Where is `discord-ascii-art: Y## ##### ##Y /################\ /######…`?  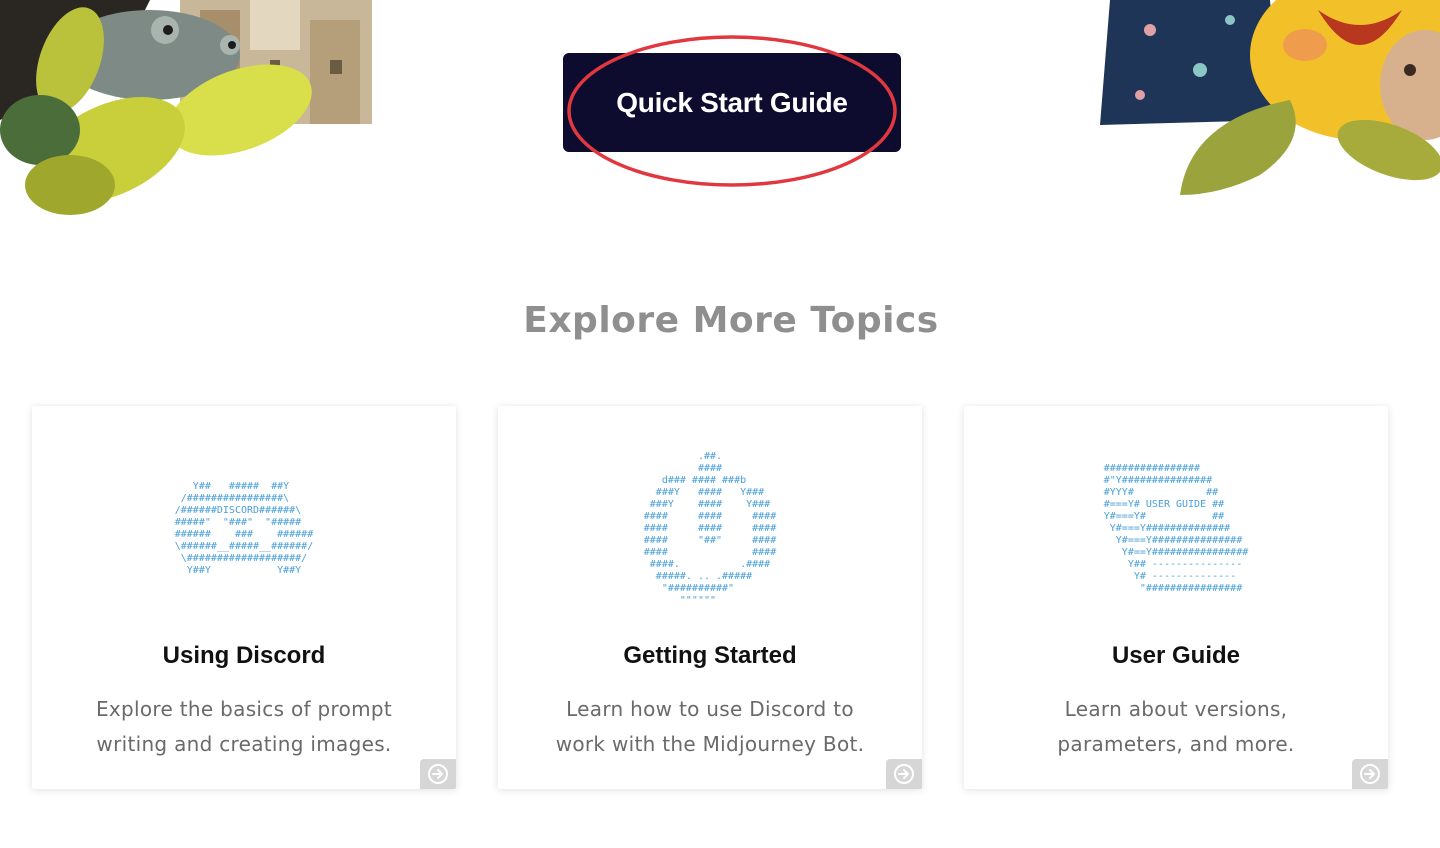 discord-ascii-art: Y## ##### ##Y /################\ /######… is located at coordinates (244, 528).